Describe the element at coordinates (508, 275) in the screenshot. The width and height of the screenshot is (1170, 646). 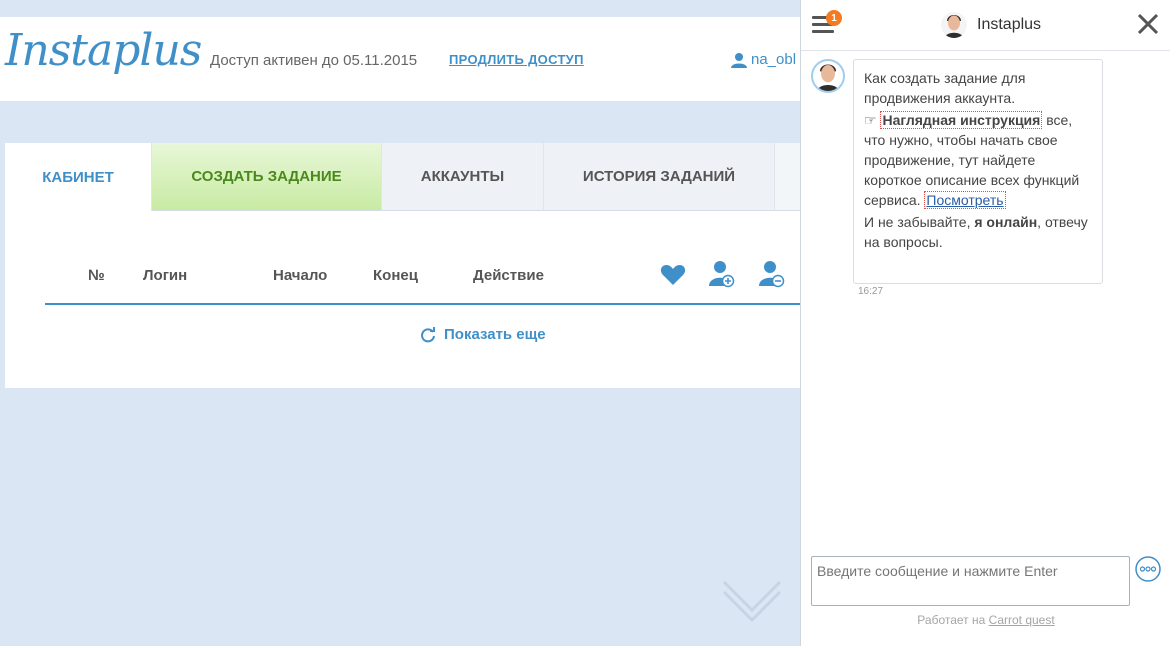
I see `column-action: Действие` at that location.